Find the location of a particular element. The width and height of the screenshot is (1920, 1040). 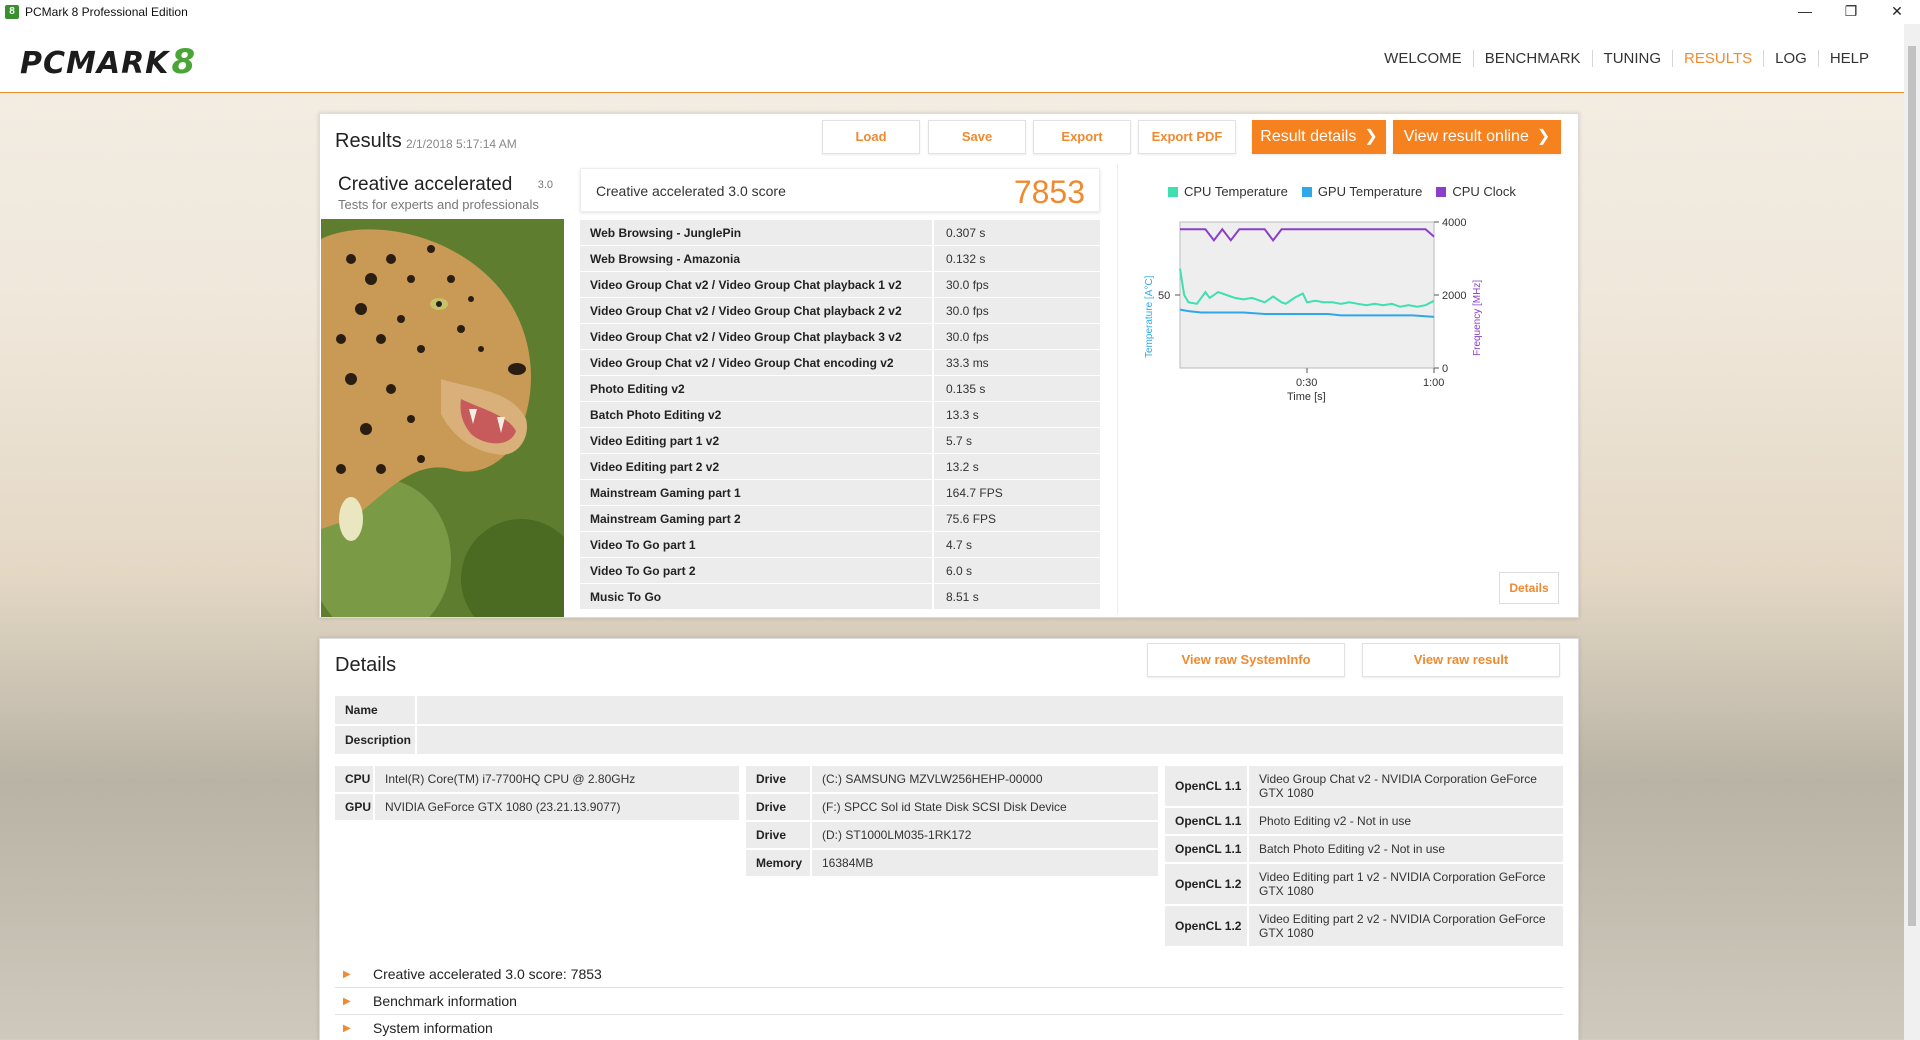

result-details-button: Result details ❯ is located at coordinates (1319, 137).